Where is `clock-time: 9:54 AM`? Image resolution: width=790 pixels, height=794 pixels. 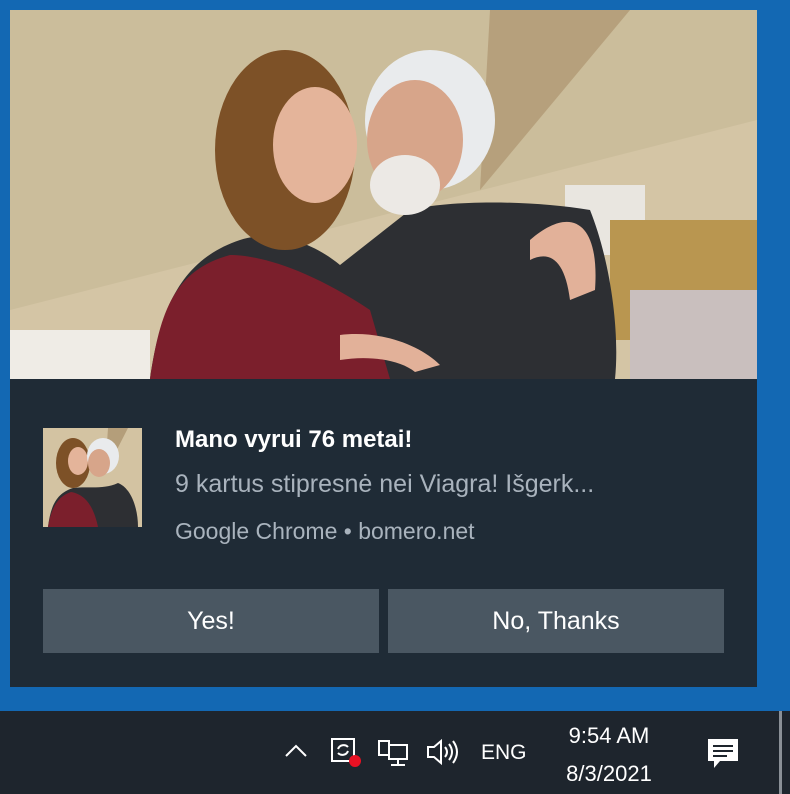
clock-time: 9:54 AM is located at coordinates (609, 736).